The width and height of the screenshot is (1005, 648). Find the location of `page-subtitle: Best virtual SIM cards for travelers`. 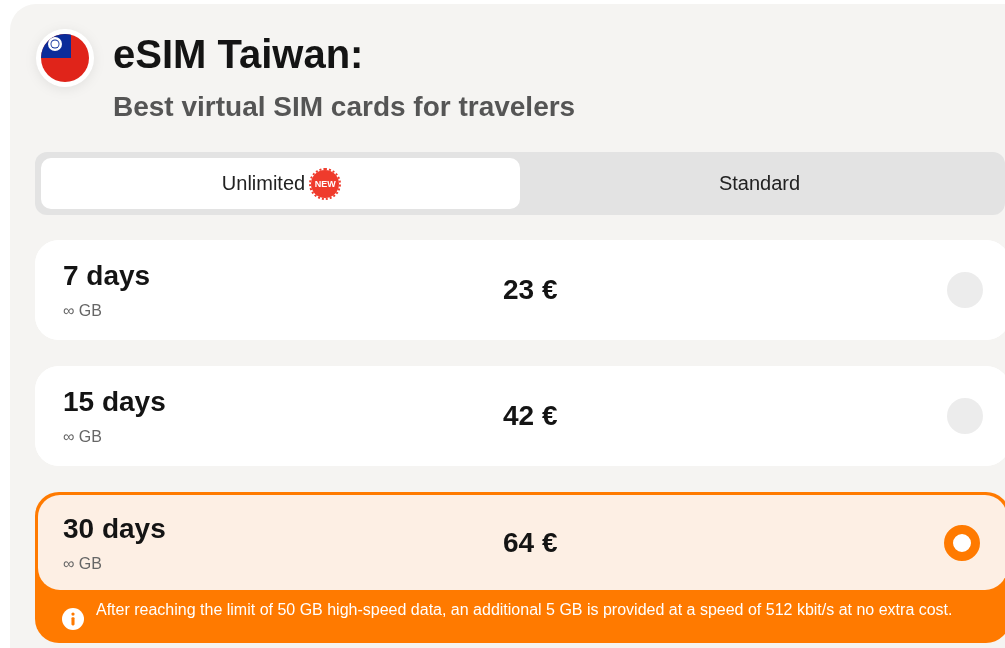

page-subtitle: Best virtual SIM cards for travelers is located at coordinates (344, 107).